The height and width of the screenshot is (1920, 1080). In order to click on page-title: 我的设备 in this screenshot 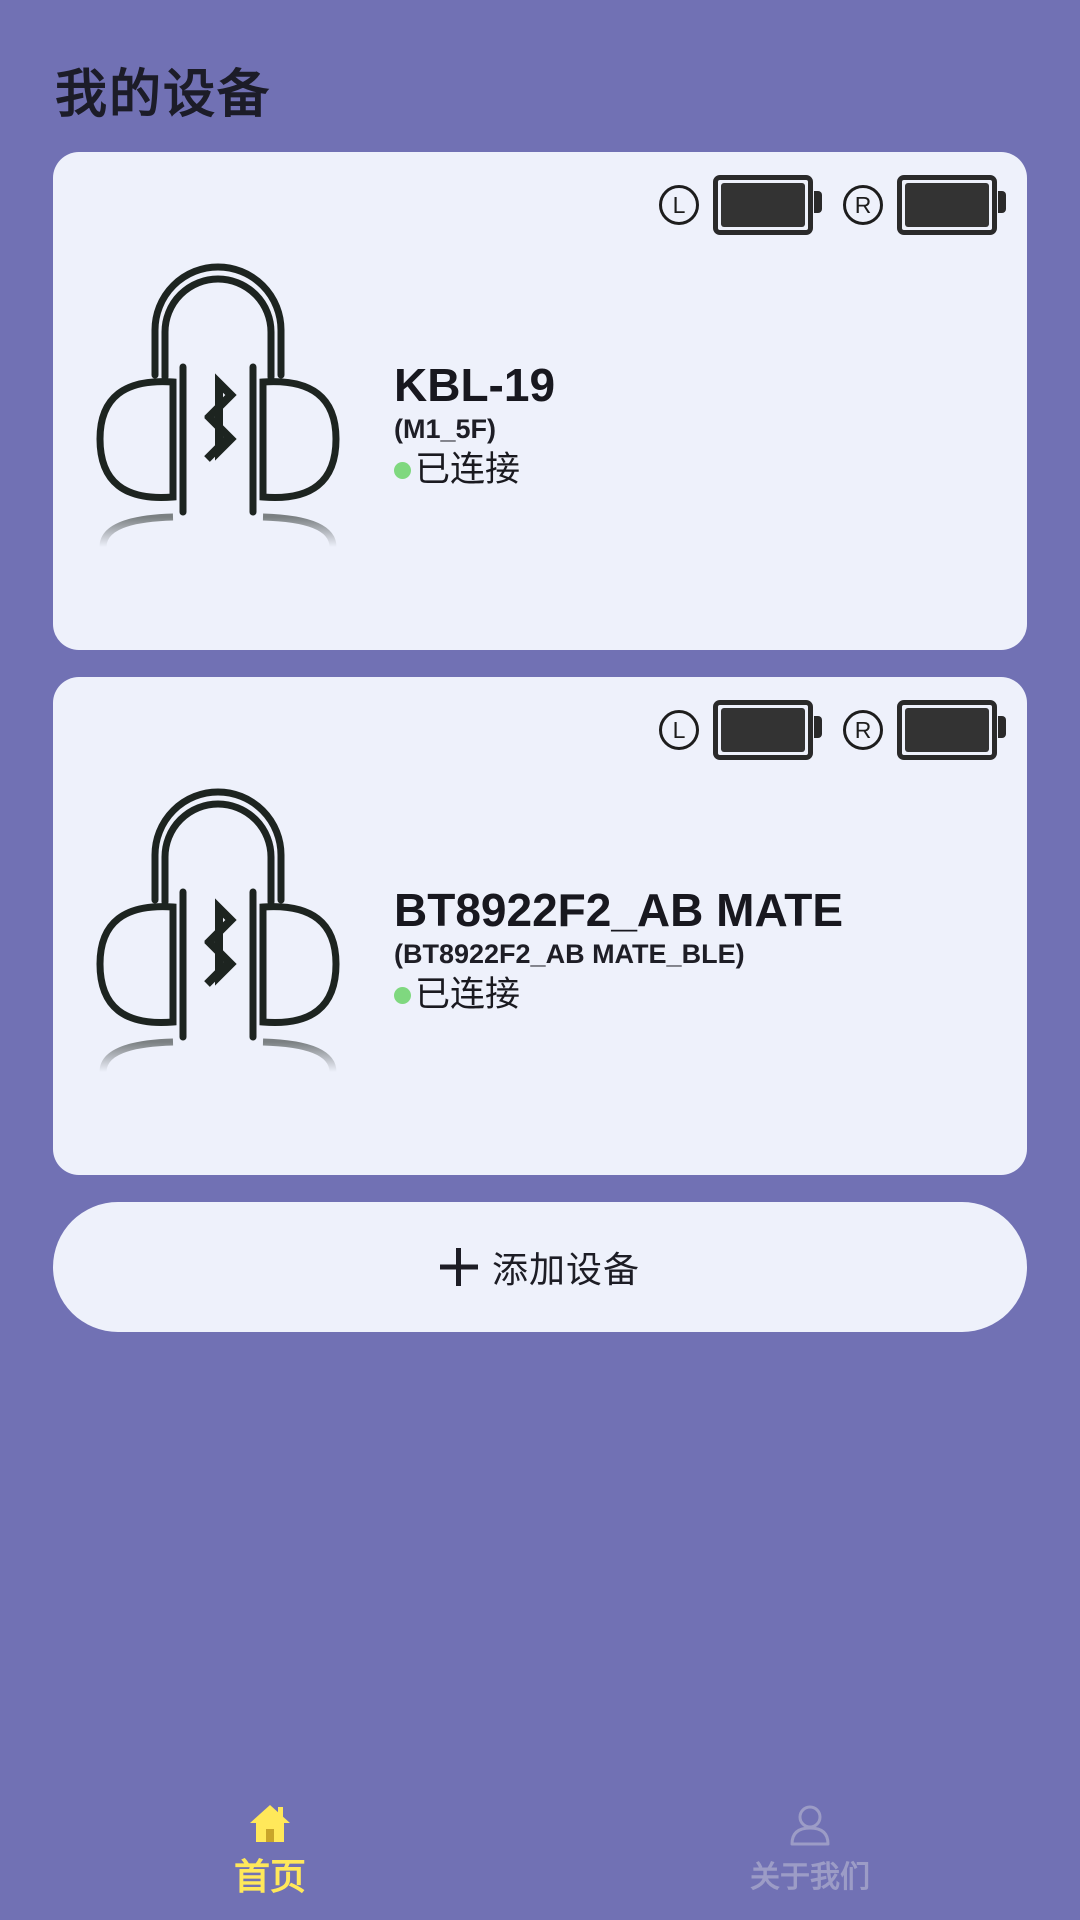, I will do `click(163, 95)`.